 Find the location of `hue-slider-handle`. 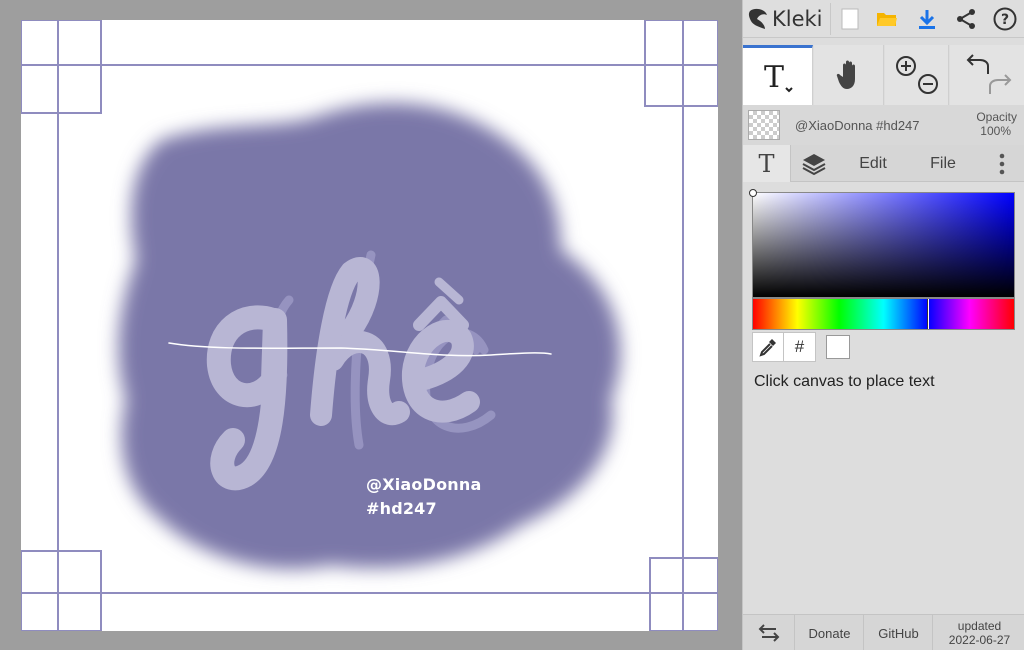

hue-slider-handle is located at coordinates (927, 314).